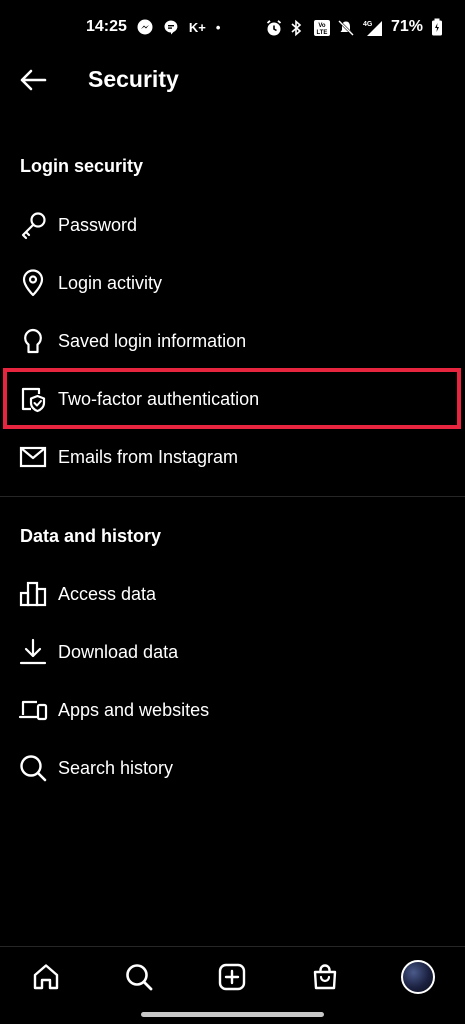 This screenshot has width=465, height=1024. What do you see at coordinates (297, 28) in the screenshot?
I see `bluetooth-icon` at bounding box center [297, 28].